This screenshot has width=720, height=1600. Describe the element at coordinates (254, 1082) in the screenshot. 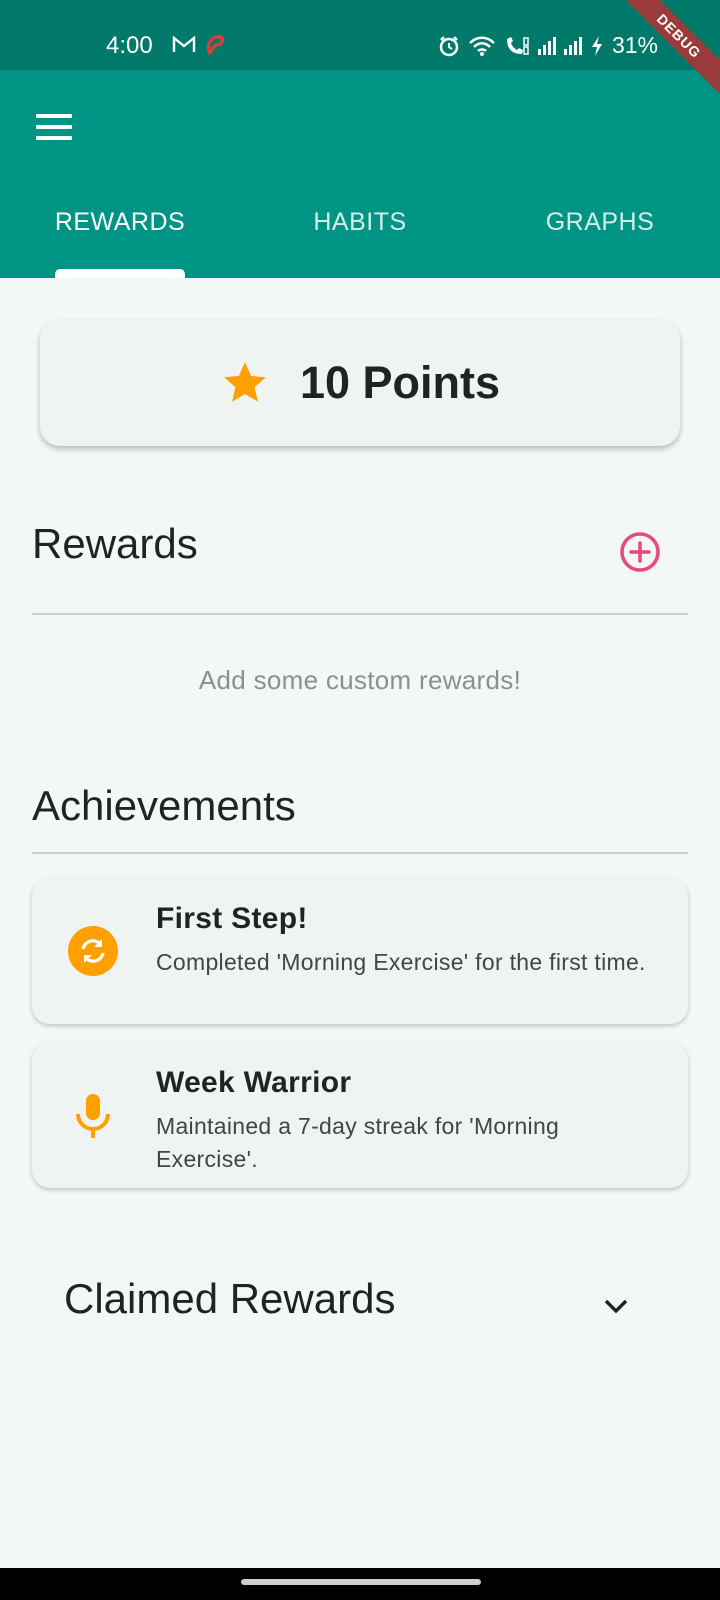

I see `achievement-title: Week Warrior` at that location.